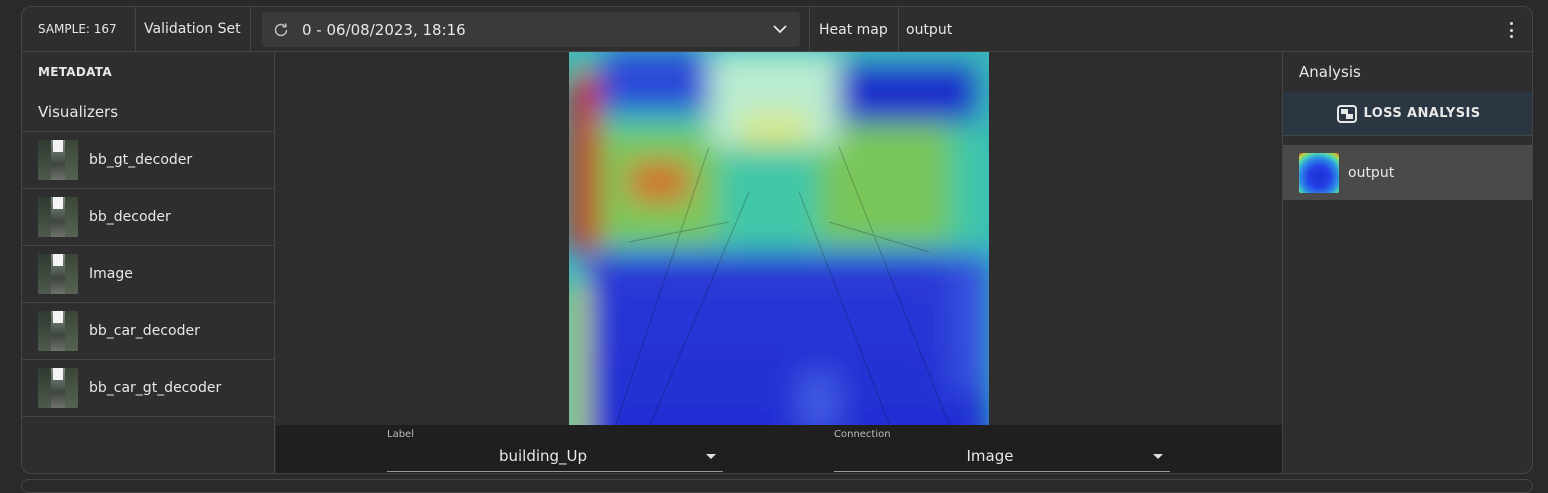 Image resolution: width=1548 pixels, height=493 pixels. Describe the element at coordinates (130, 217) in the screenshot. I see `visualizer-label: bb_decoder` at that location.